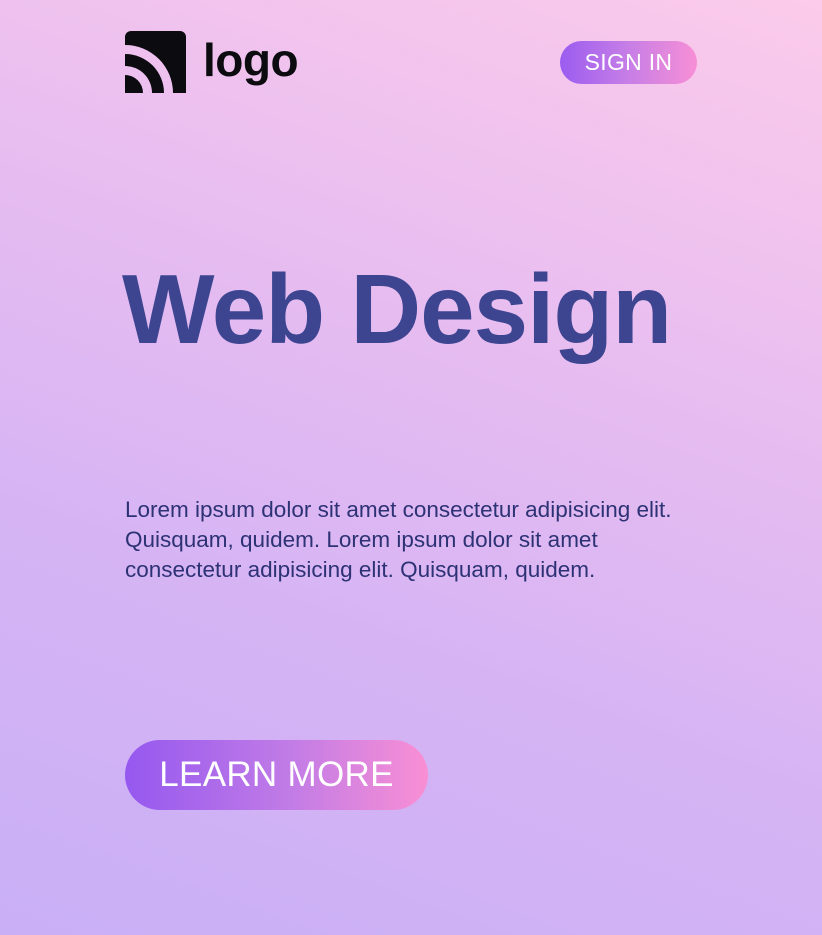 Image resolution: width=822 pixels, height=935 pixels. What do you see at coordinates (155, 62) in the screenshot?
I see `rss-feed-icon` at bounding box center [155, 62].